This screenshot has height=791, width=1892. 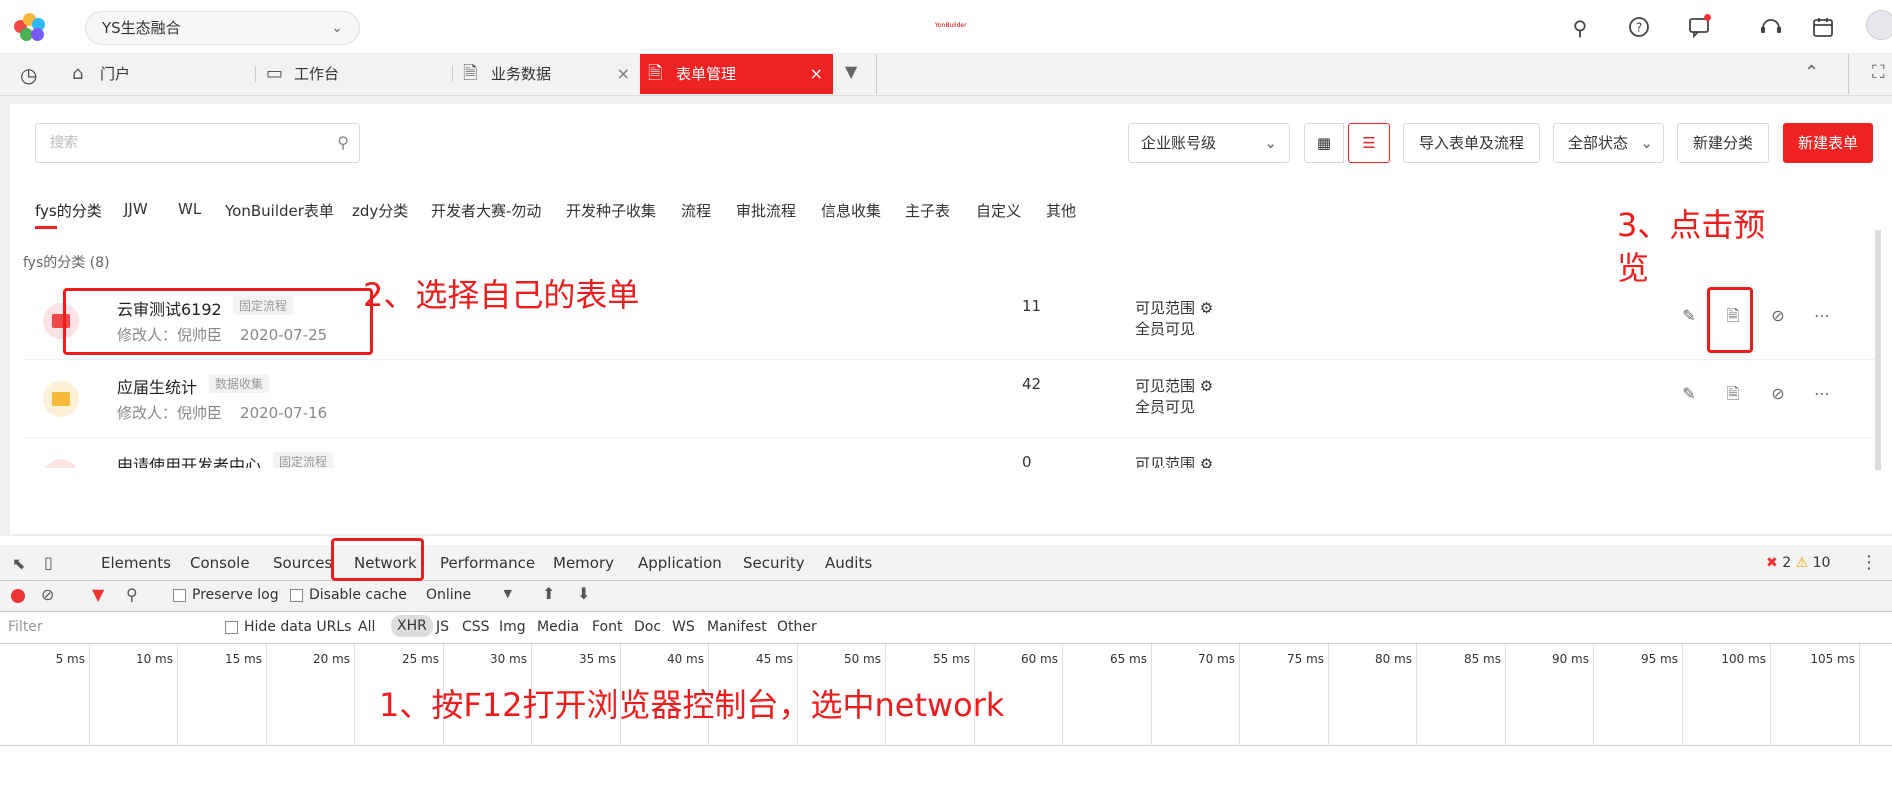 I want to click on filter-icon: ▼, so click(x=98, y=594).